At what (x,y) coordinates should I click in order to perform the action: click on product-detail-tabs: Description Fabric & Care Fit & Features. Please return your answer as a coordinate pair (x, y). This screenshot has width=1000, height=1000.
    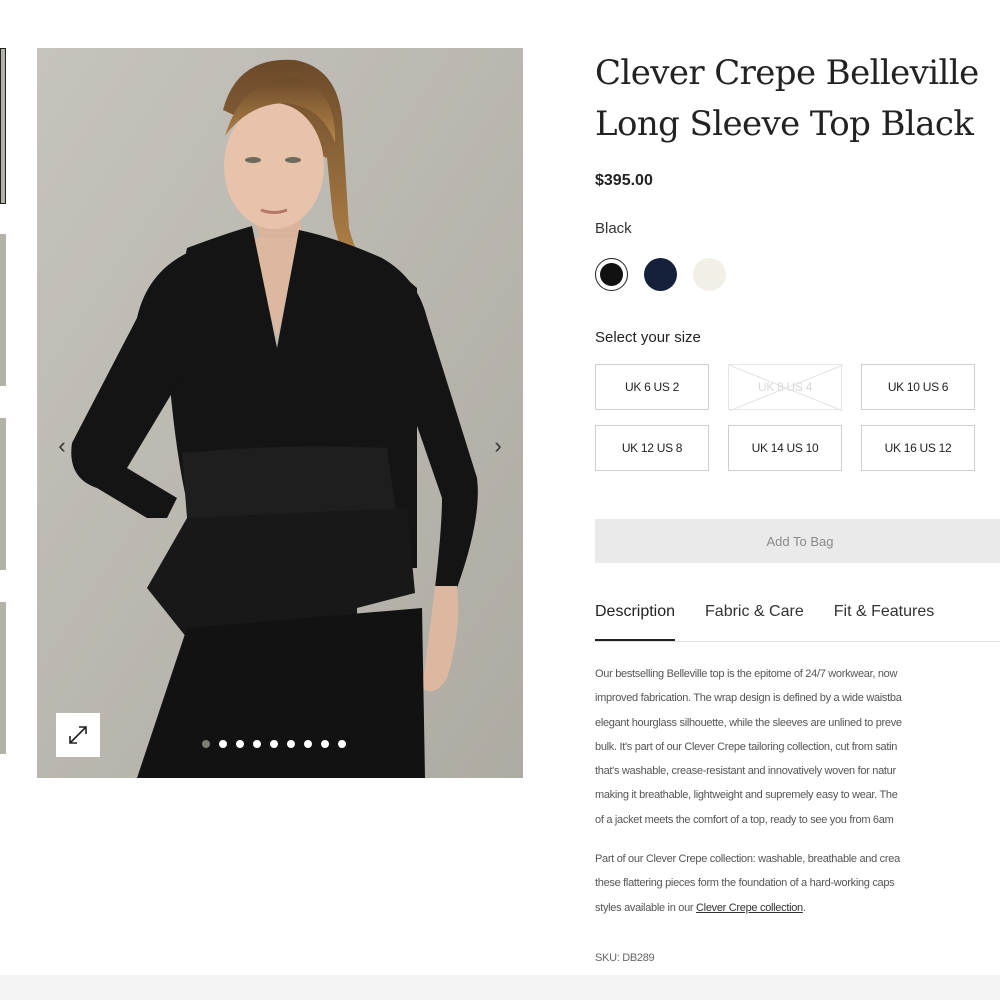
    Looking at the image, I should click on (797, 622).